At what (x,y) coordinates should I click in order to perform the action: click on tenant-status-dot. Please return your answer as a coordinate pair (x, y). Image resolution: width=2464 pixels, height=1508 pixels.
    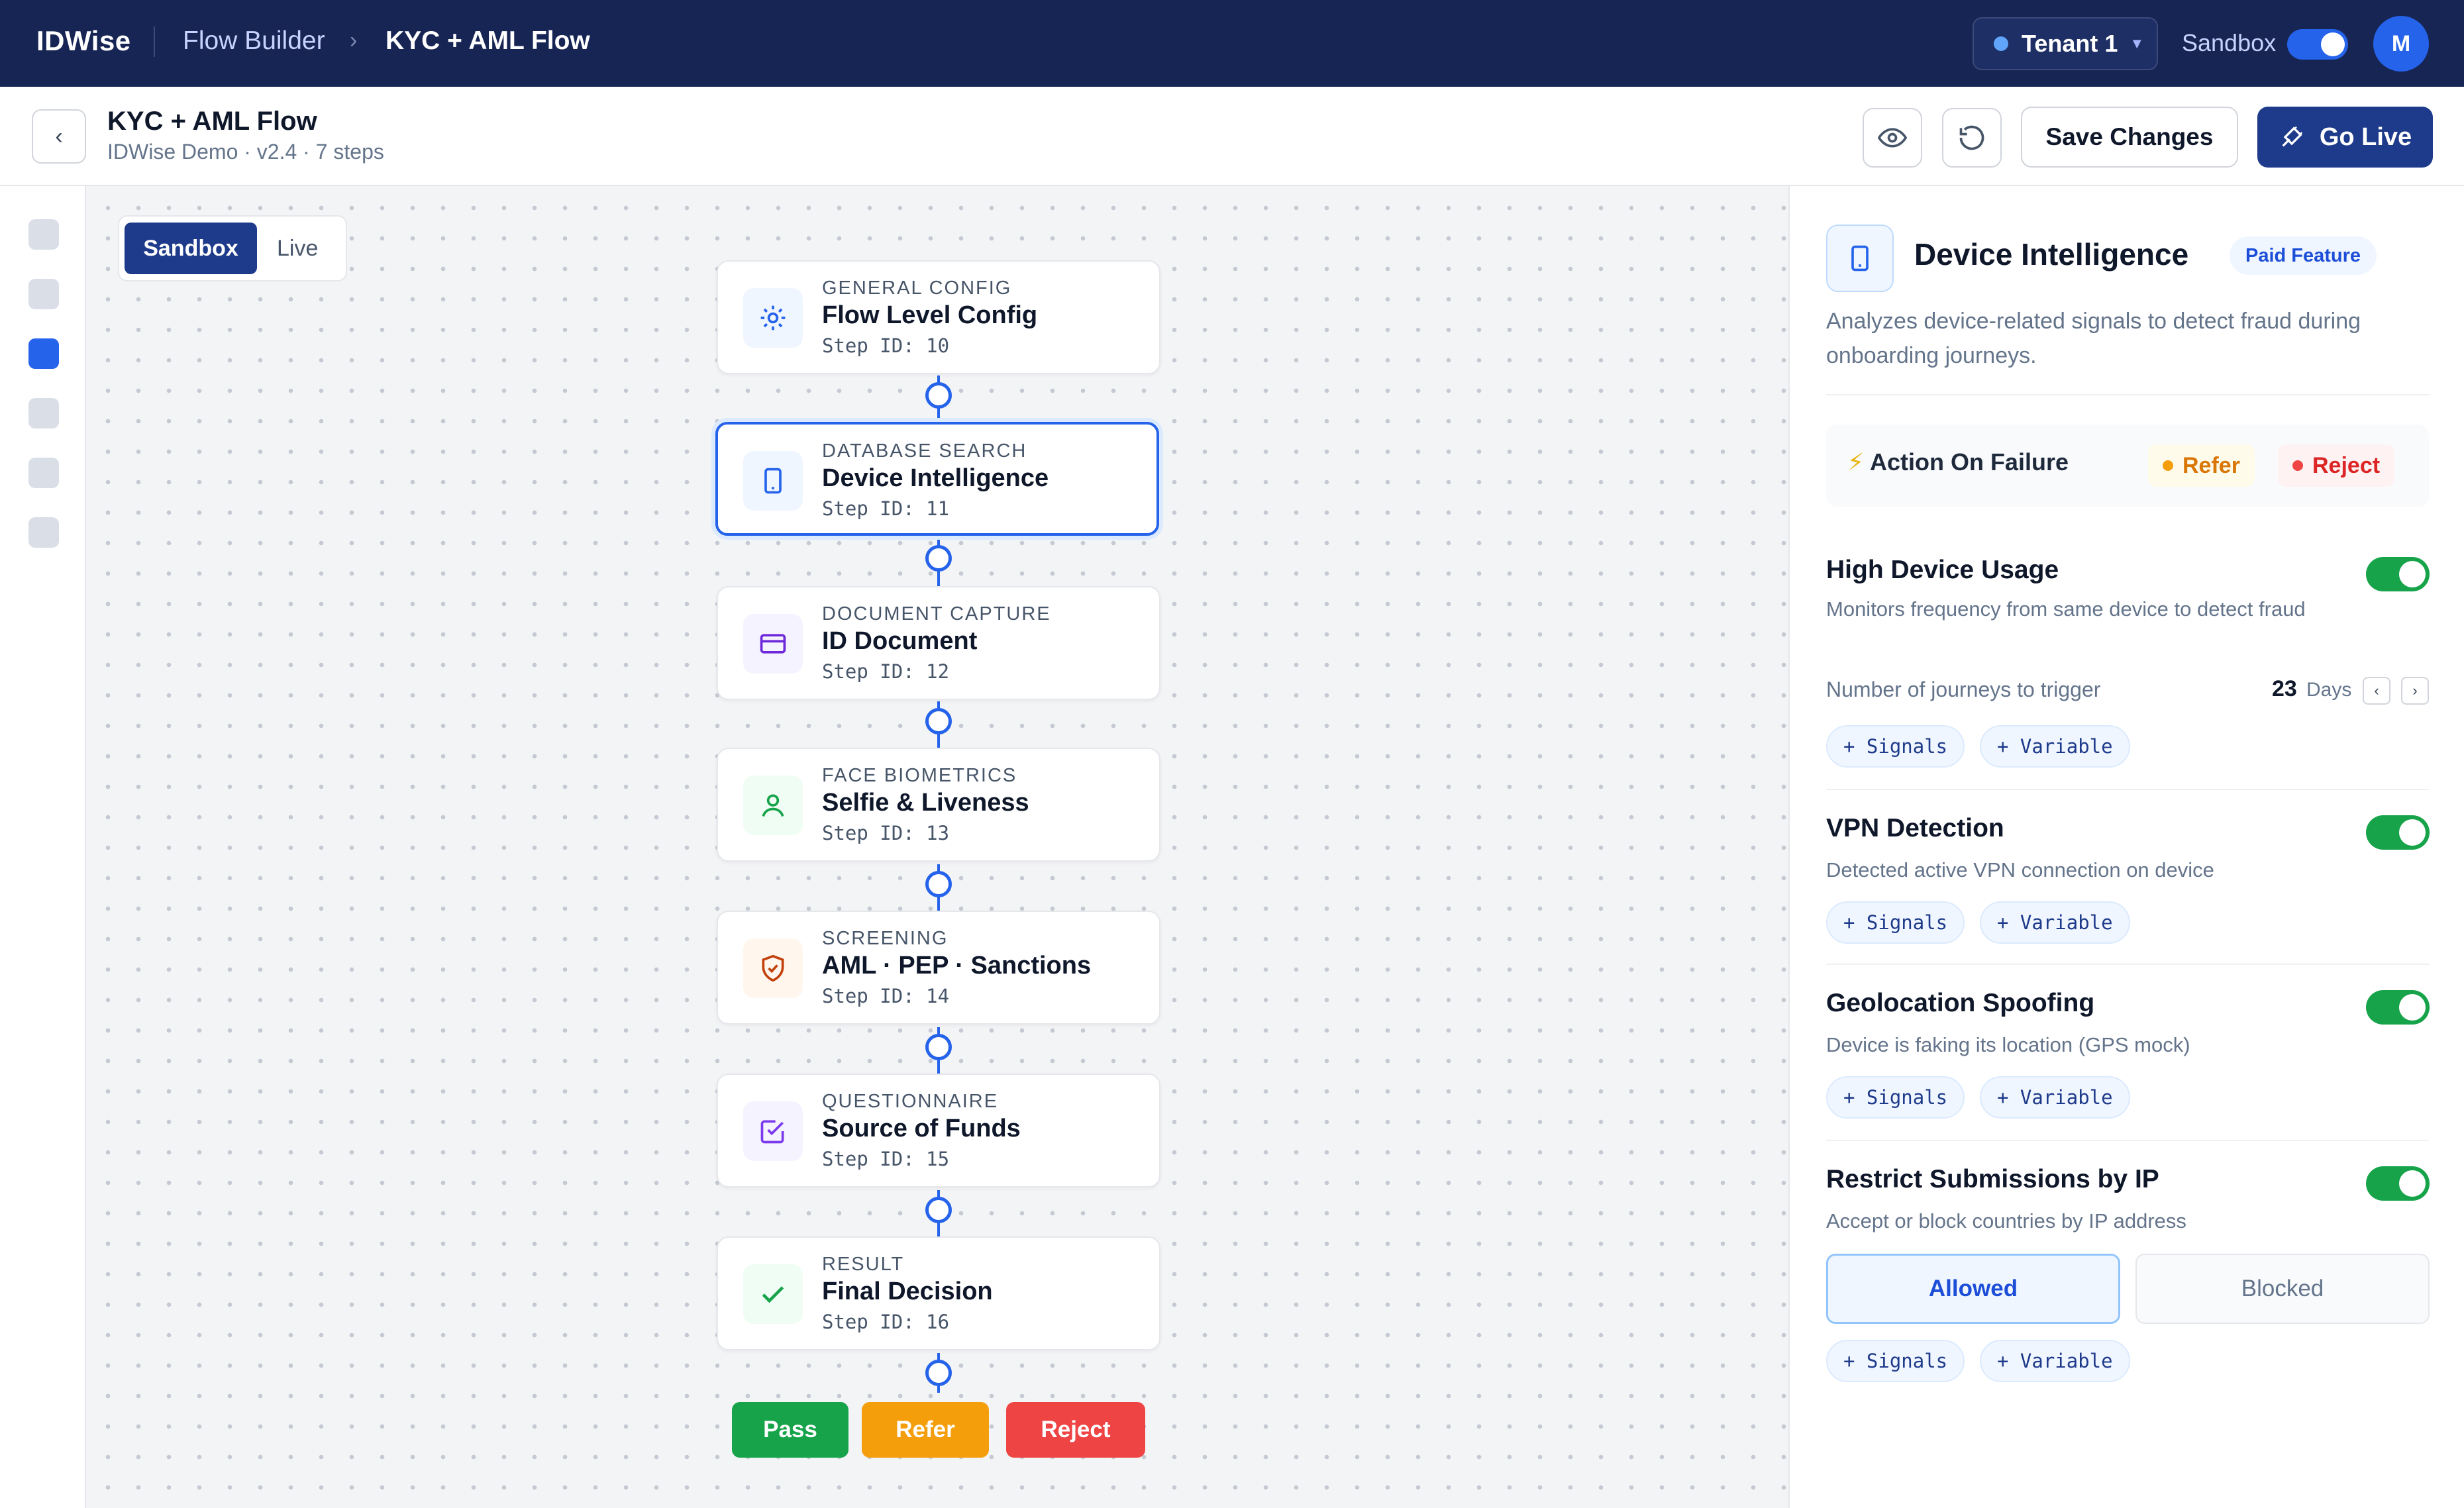
    Looking at the image, I should click on (2001, 43).